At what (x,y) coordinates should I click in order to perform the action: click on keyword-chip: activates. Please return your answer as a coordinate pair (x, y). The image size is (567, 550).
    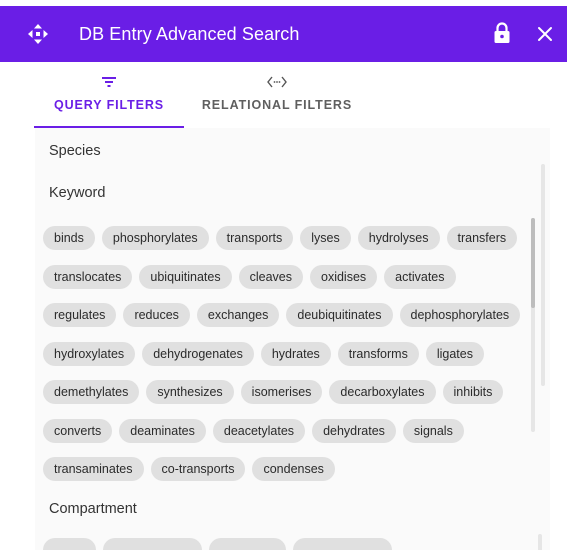
    Looking at the image, I should click on (420, 276).